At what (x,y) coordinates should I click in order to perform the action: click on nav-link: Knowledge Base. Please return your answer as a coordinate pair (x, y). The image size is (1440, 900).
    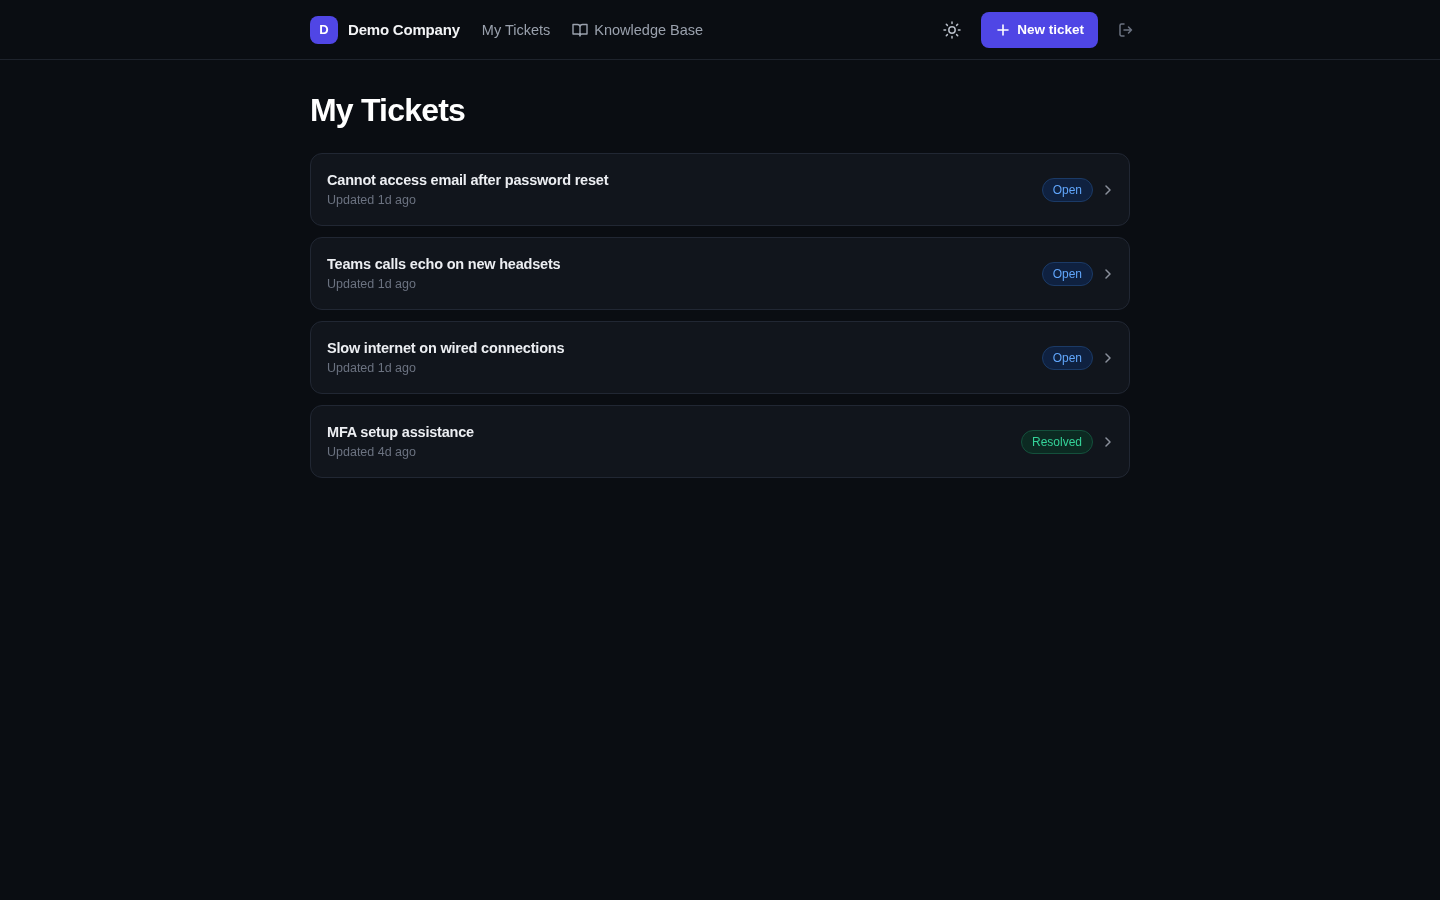
    Looking at the image, I should click on (638, 29).